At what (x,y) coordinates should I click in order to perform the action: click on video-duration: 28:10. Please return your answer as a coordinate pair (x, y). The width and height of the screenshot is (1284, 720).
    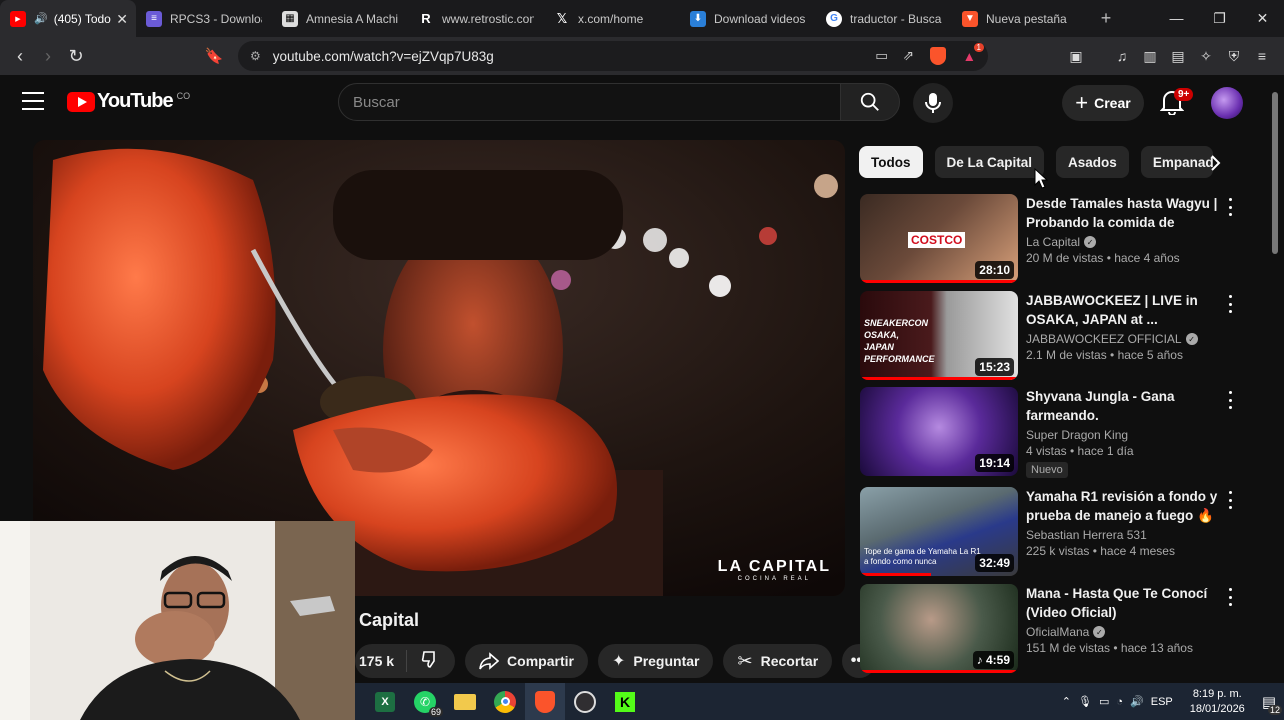
    Looking at the image, I should click on (994, 270).